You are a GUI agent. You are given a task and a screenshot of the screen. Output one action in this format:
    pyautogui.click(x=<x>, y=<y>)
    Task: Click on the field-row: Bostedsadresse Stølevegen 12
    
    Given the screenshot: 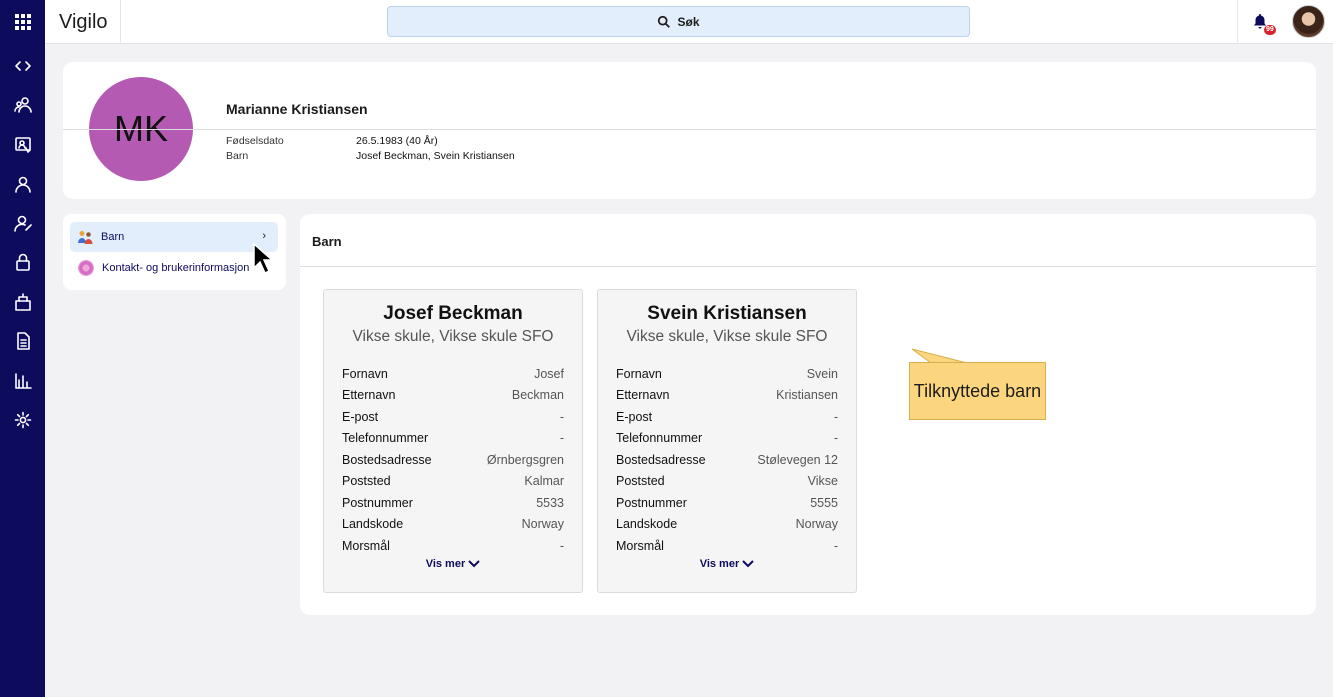 What is the action you would take?
    pyautogui.click(x=727, y=462)
    